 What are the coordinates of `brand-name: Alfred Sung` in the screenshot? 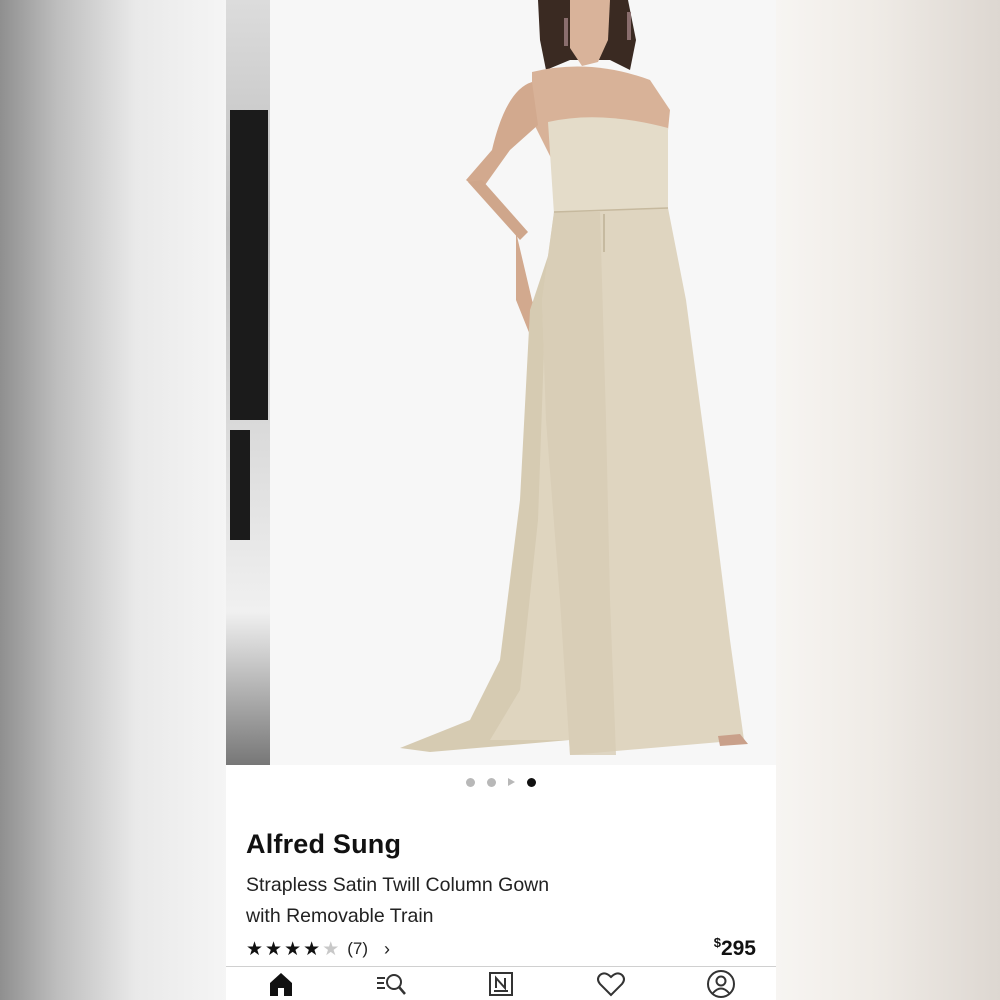 It's located at (323, 844).